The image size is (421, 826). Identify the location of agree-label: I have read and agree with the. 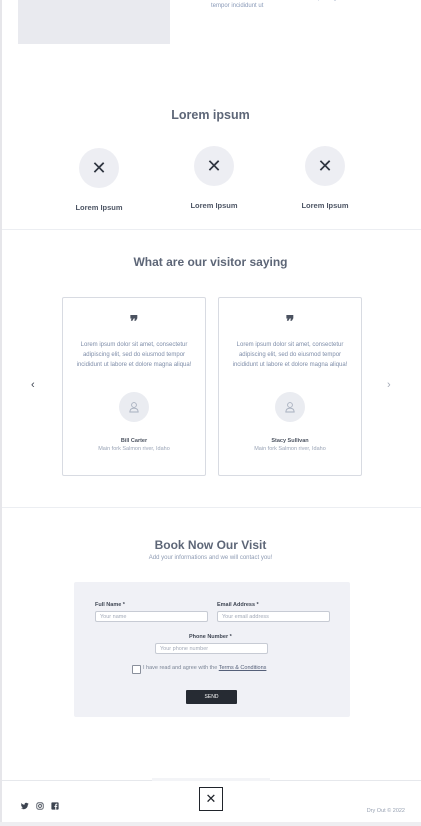
(181, 668).